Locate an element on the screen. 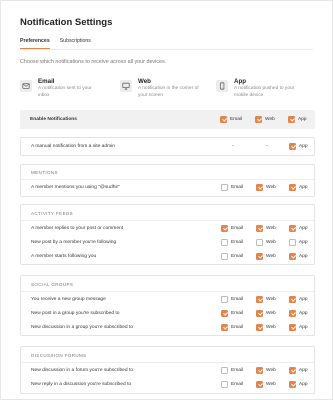 The image size is (333, 400). feed-newpost-web-checkbox is located at coordinates (259, 242).